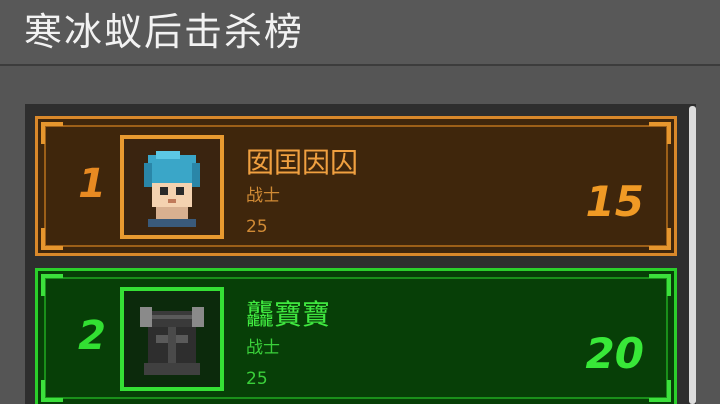  Describe the element at coordinates (164, 32) in the screenshot. I see `page-title: 寒冰蚁后击杀榜` at that location.